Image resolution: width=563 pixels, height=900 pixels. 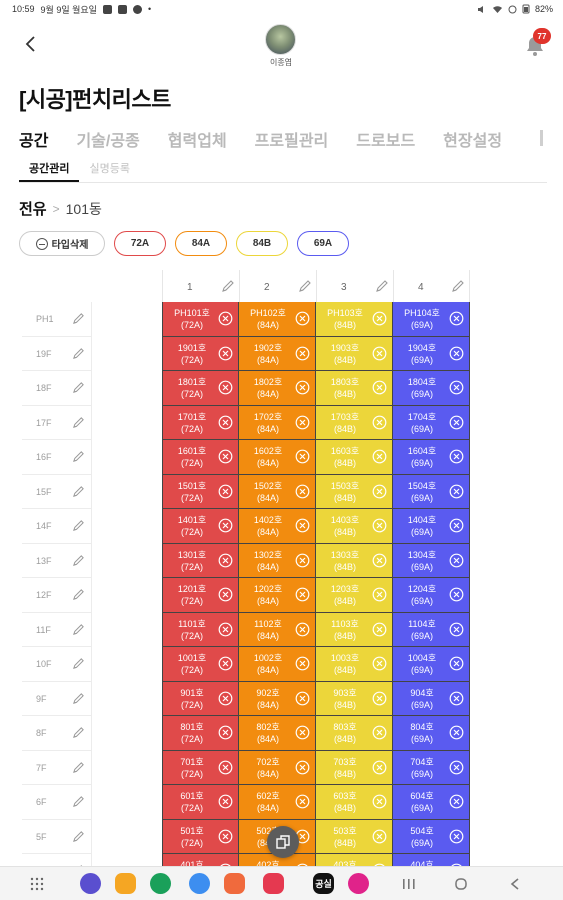 I want to click on unit-cell: PH103호 (84B), so click(x=354, y=319).